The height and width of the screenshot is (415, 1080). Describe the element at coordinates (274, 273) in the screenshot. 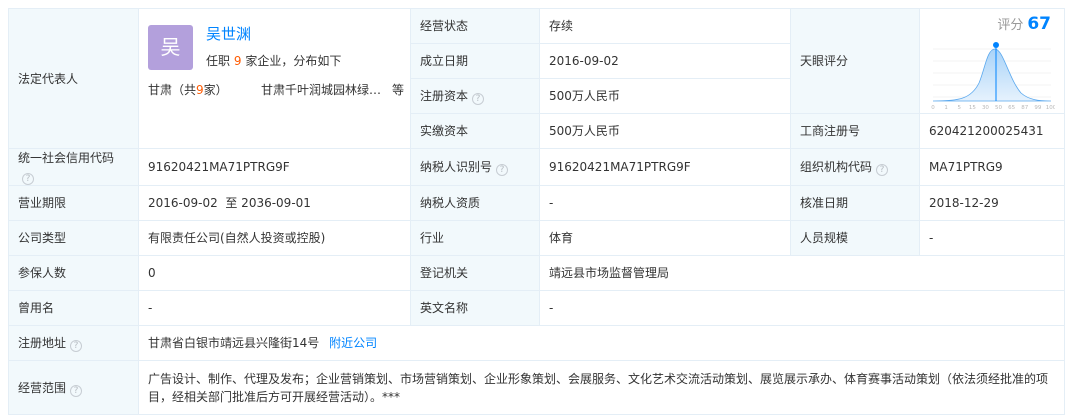

I see `insured-value: 0` at that location.